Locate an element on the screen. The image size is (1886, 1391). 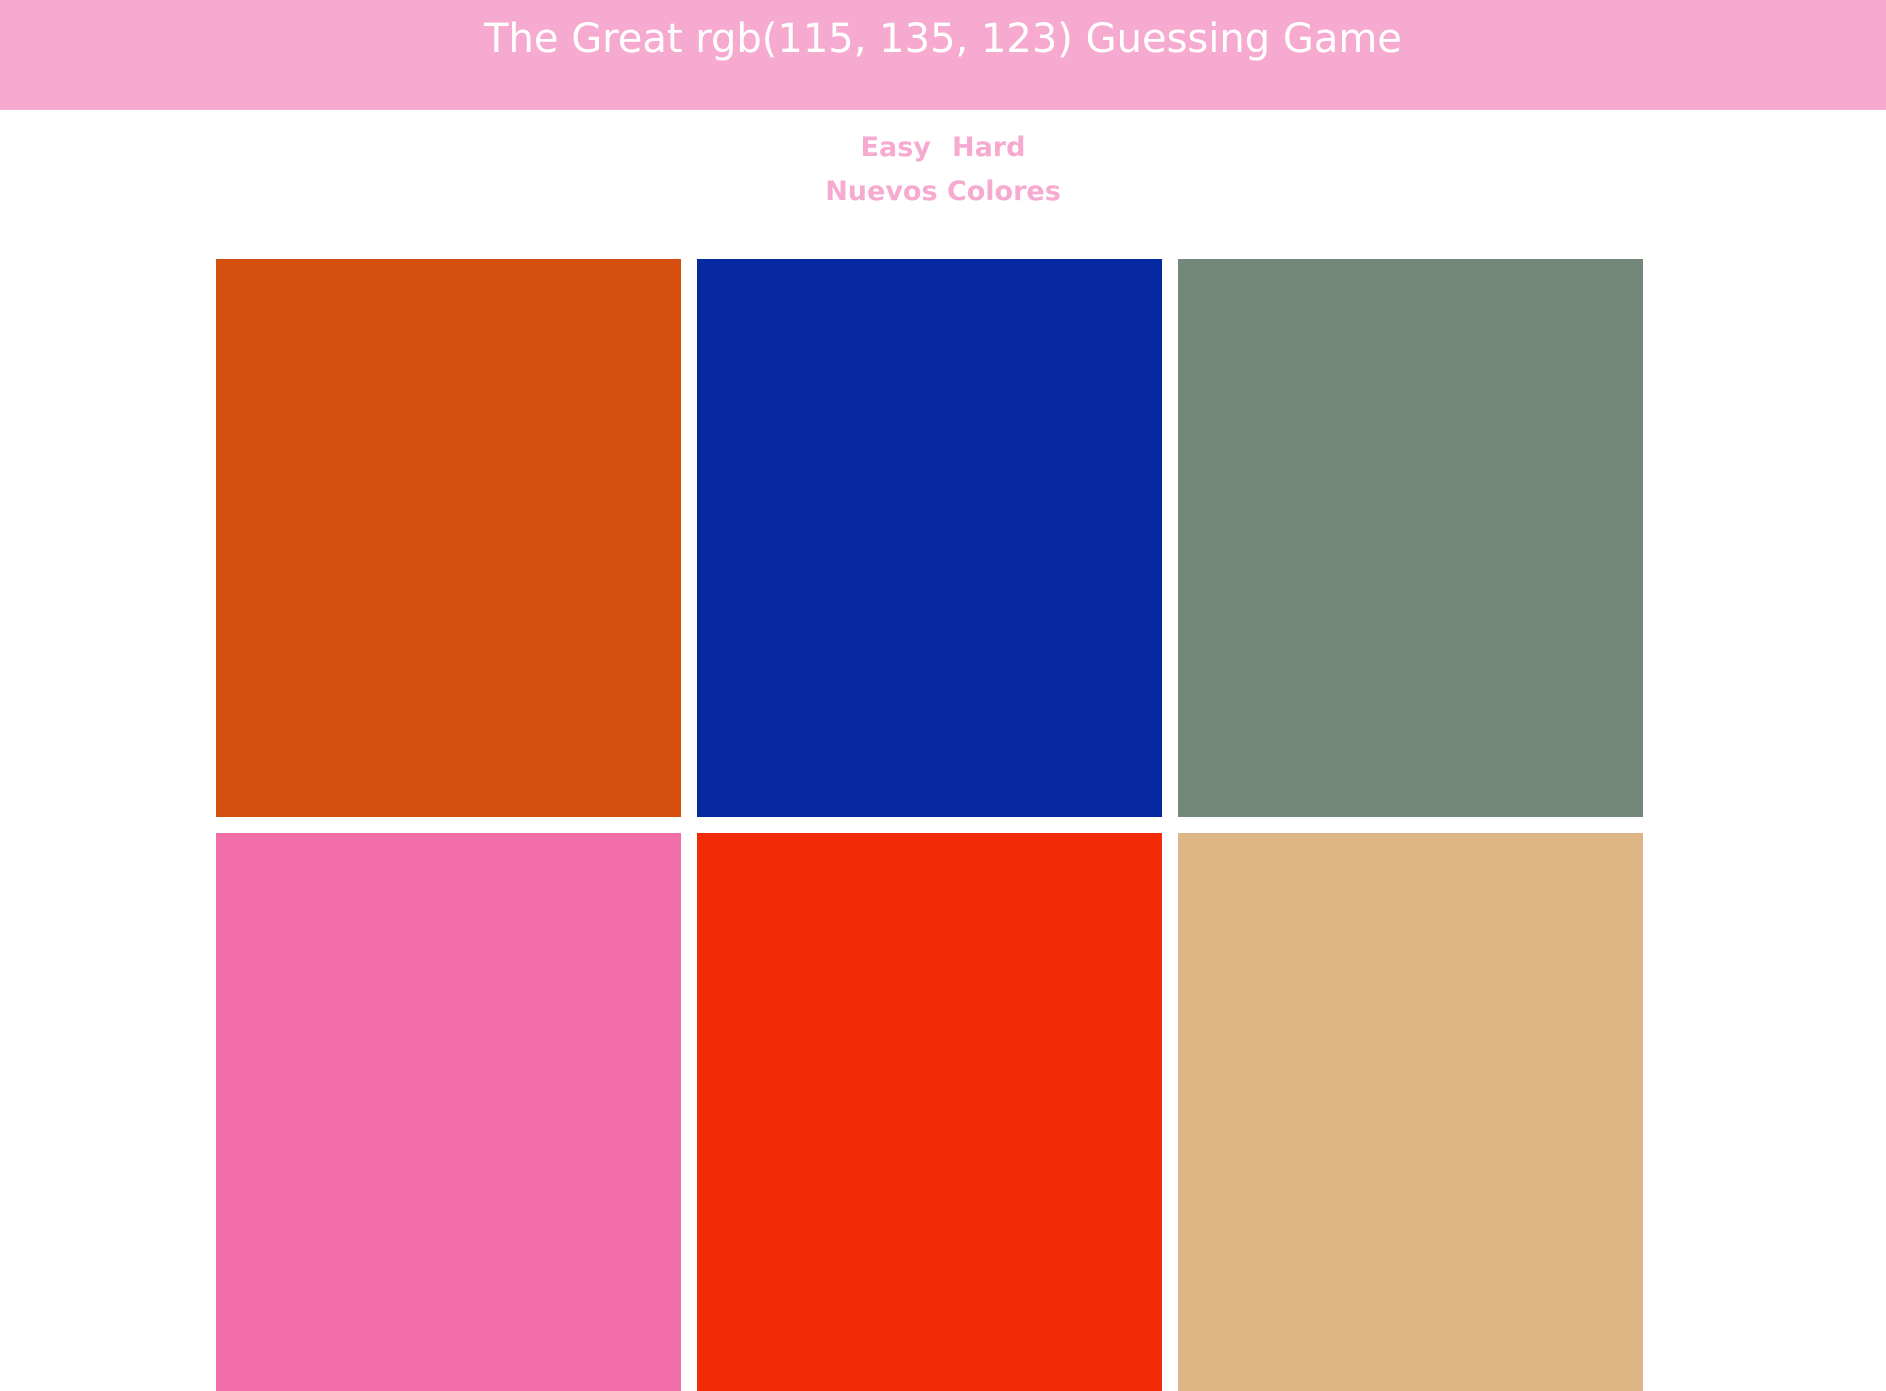
hard-button: Hard is located at coordinates (988, 148).